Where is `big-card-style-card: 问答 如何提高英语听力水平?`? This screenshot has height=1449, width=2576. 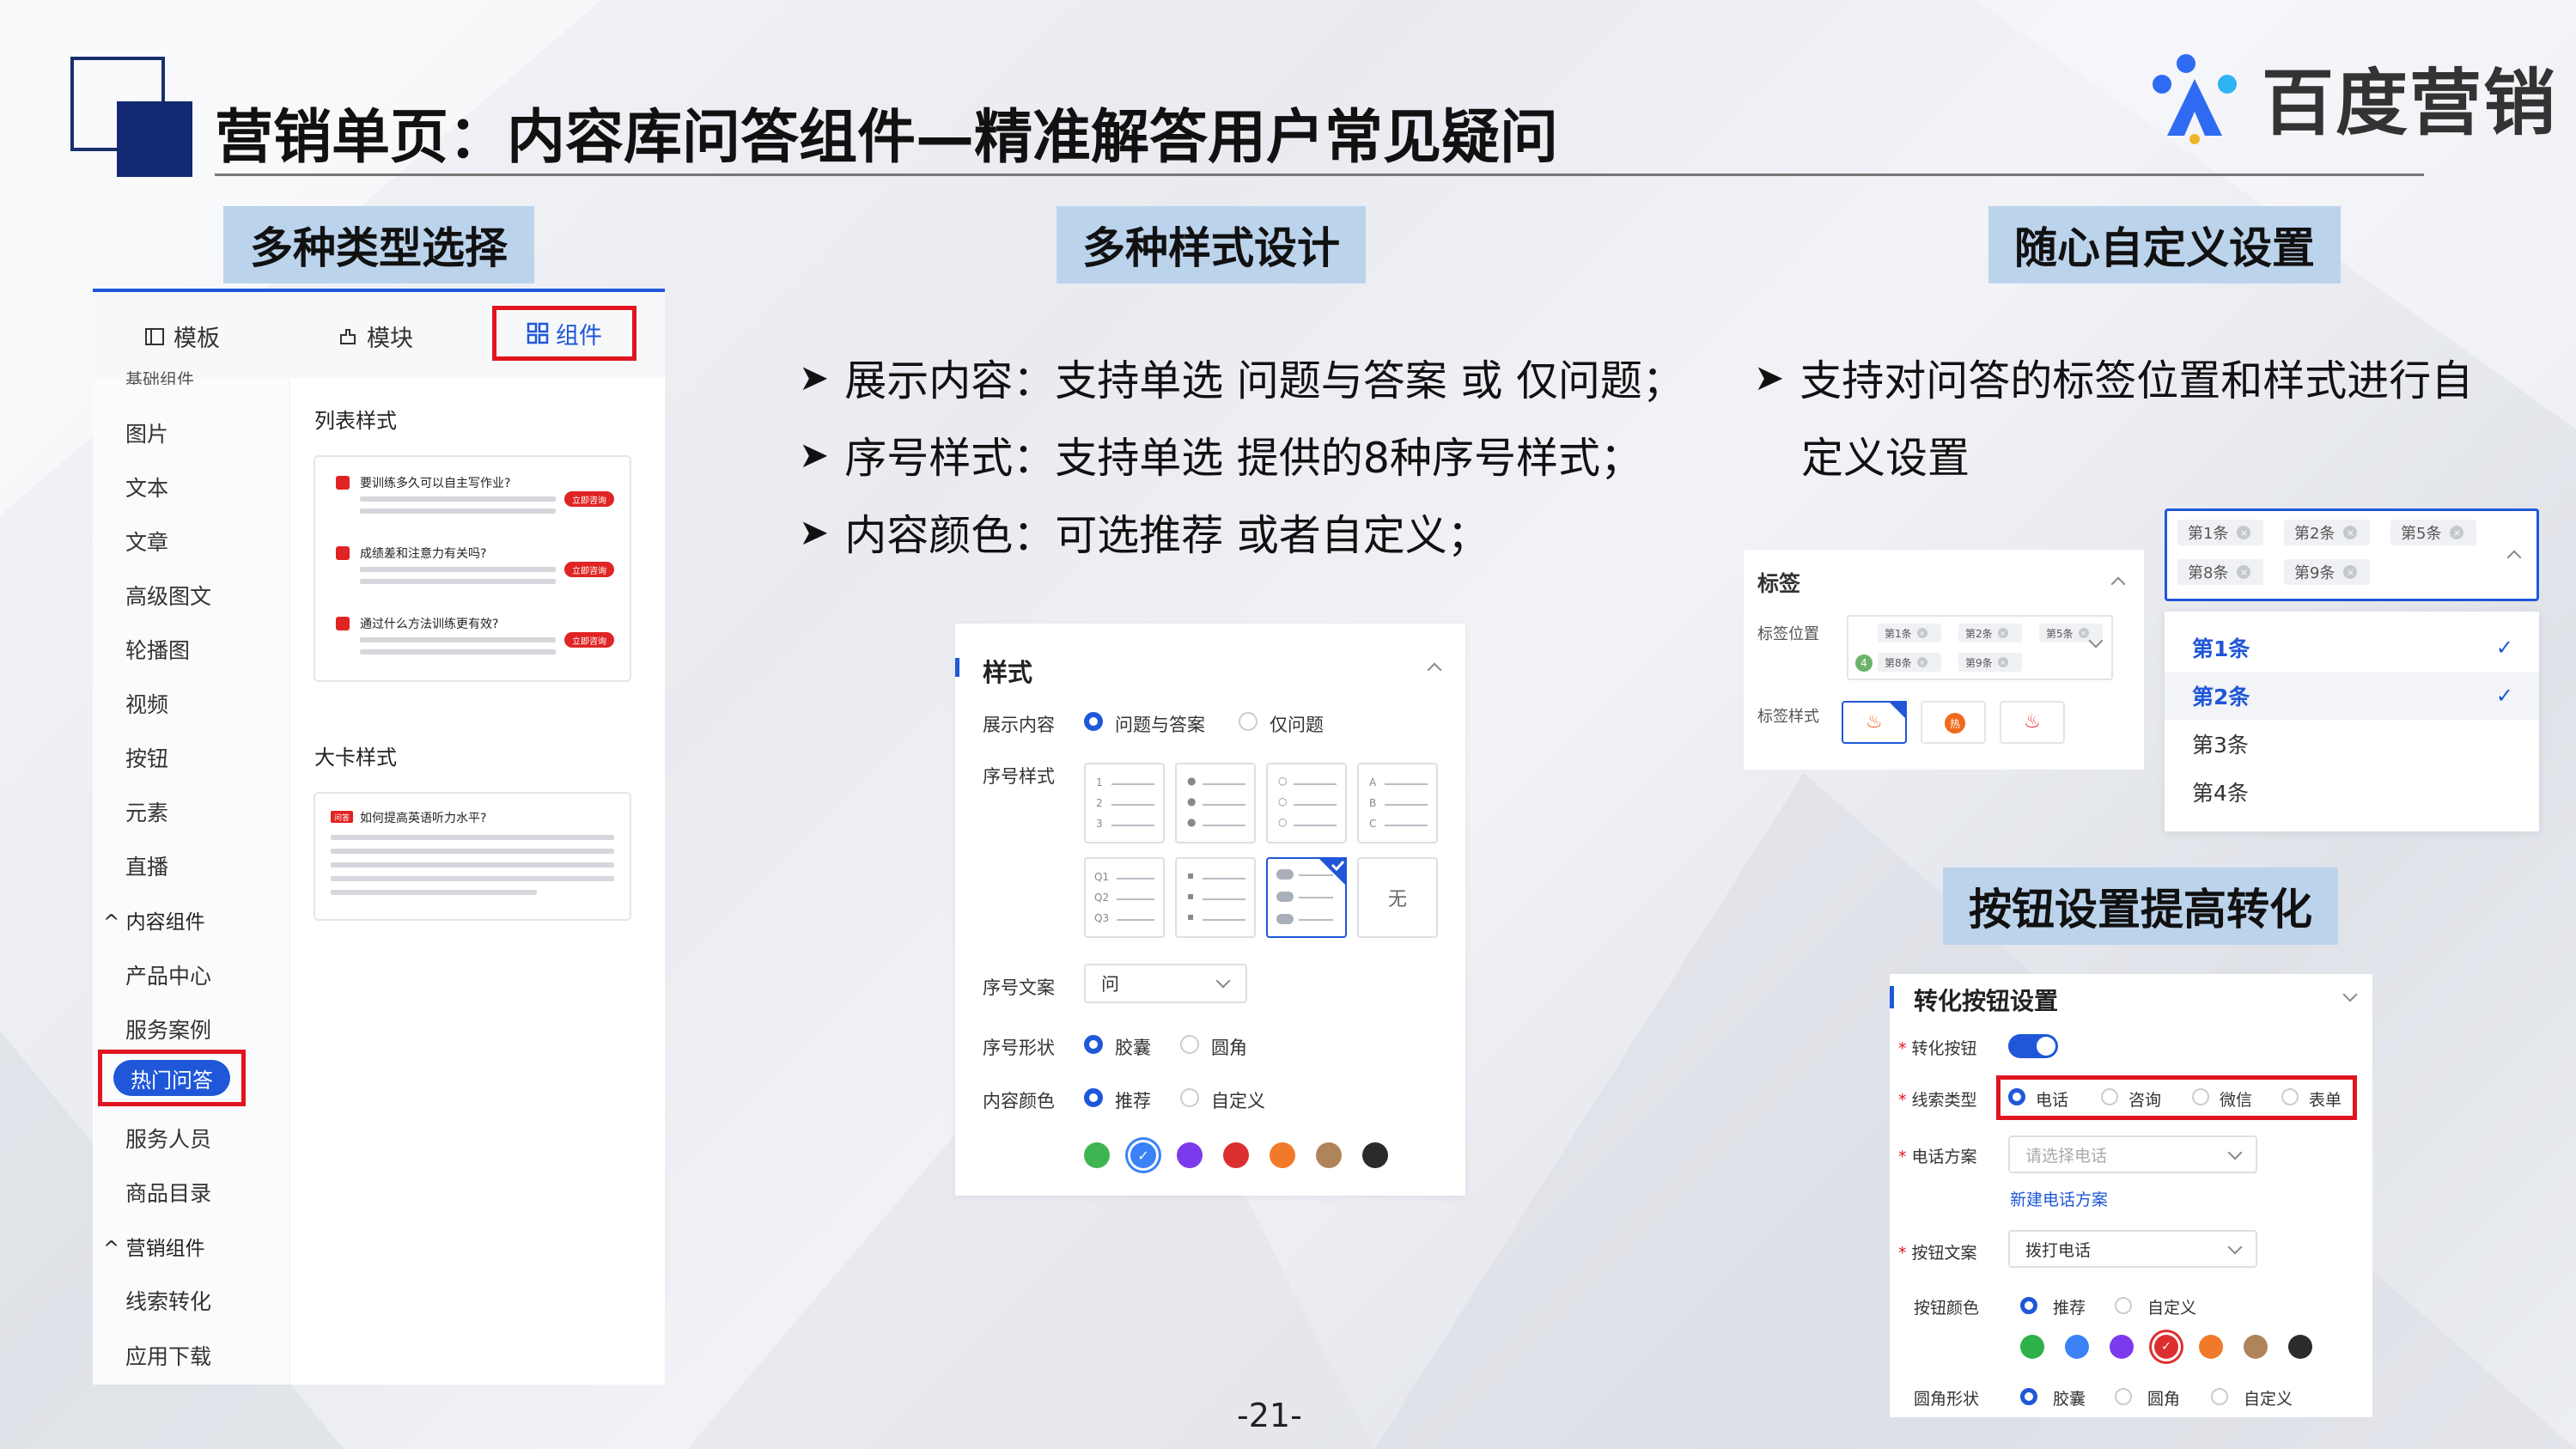 big-card-style-card: 问答 如何提高英语听力水平? is located at coordinates (472, 856).